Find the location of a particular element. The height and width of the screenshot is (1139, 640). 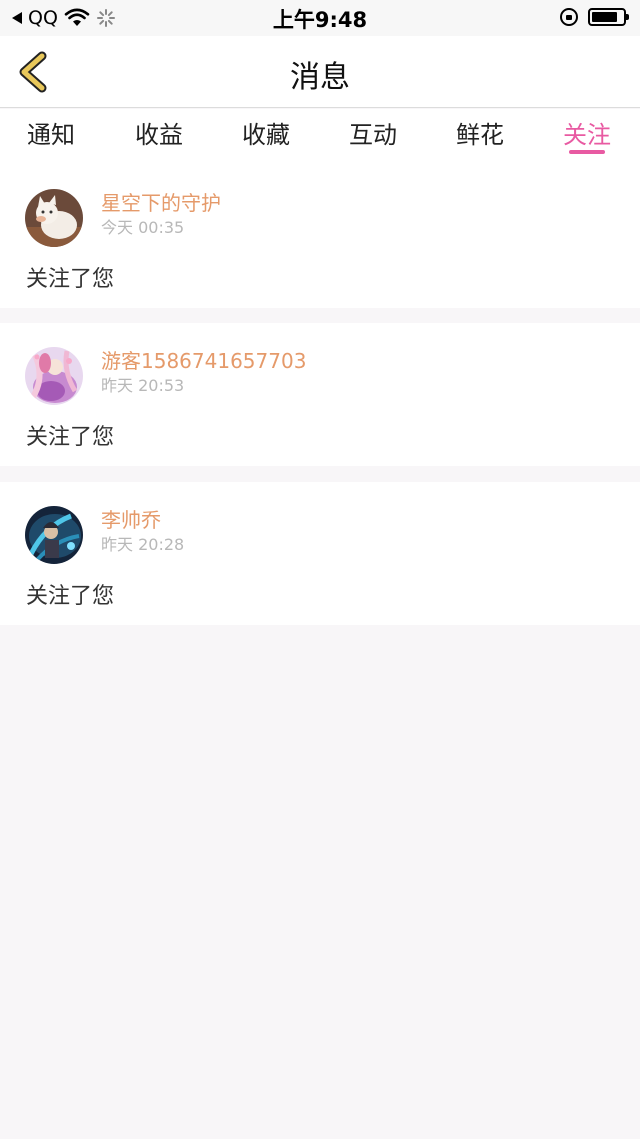

nav-bar: 消息 is located at coordinates (320, 72).